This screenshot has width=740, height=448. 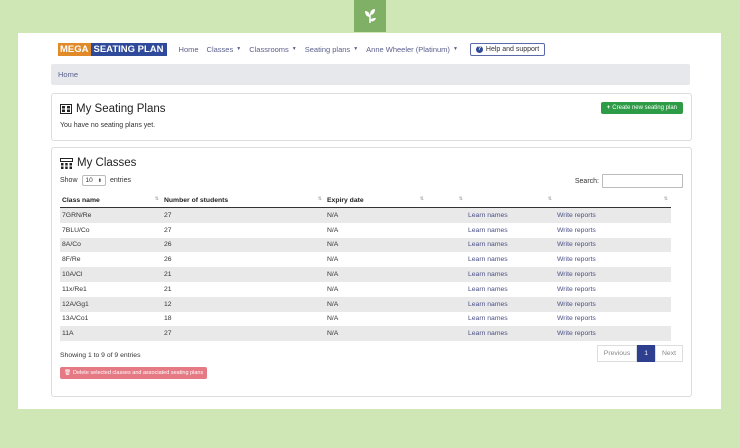 I want to click on seating-plans-title-text: My Seating Plans, so click(x=121, y=109).